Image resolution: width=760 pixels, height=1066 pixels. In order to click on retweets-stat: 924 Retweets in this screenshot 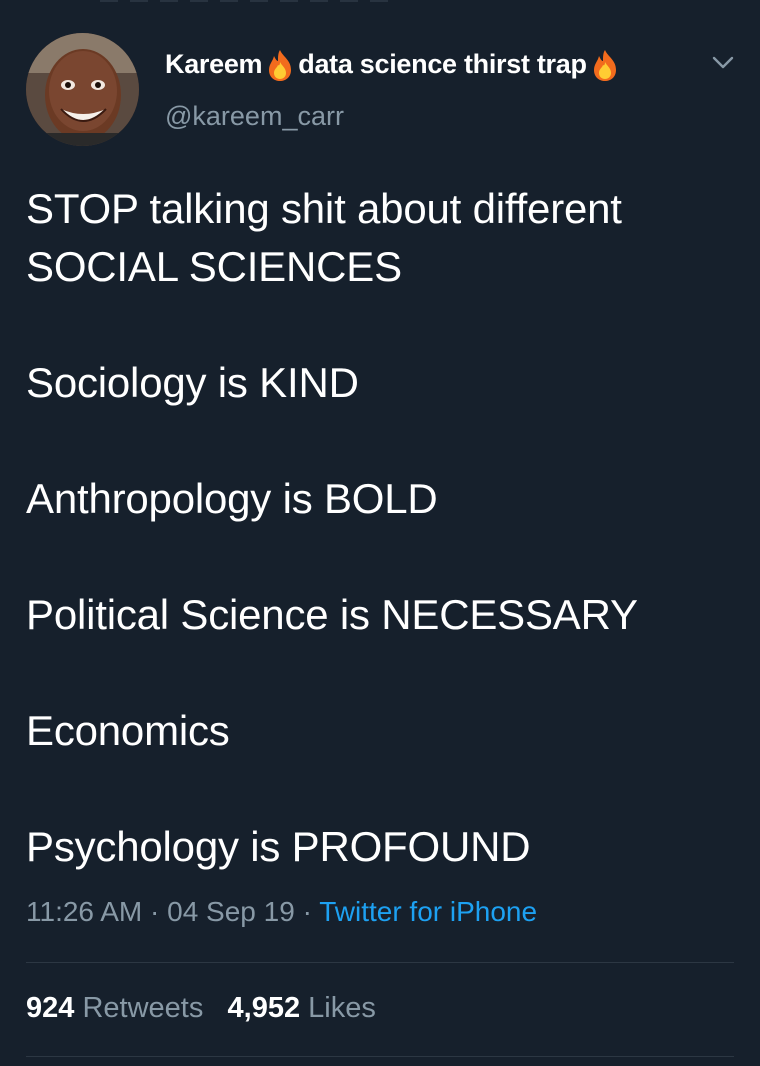, I will do `click(114, 1008)`.